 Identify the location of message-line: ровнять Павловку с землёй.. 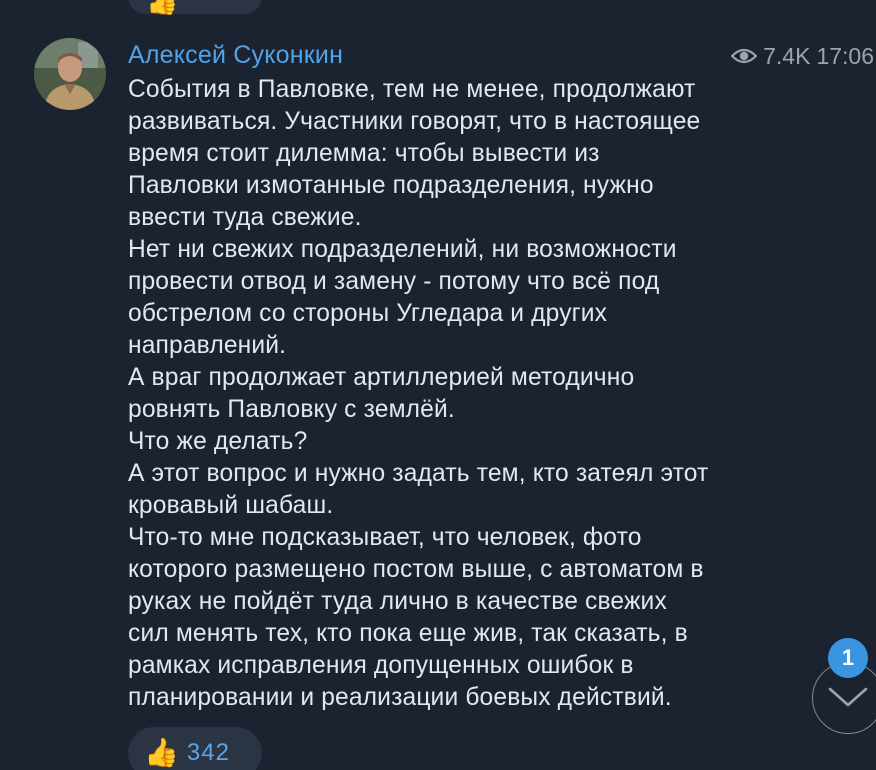
(291, 409).